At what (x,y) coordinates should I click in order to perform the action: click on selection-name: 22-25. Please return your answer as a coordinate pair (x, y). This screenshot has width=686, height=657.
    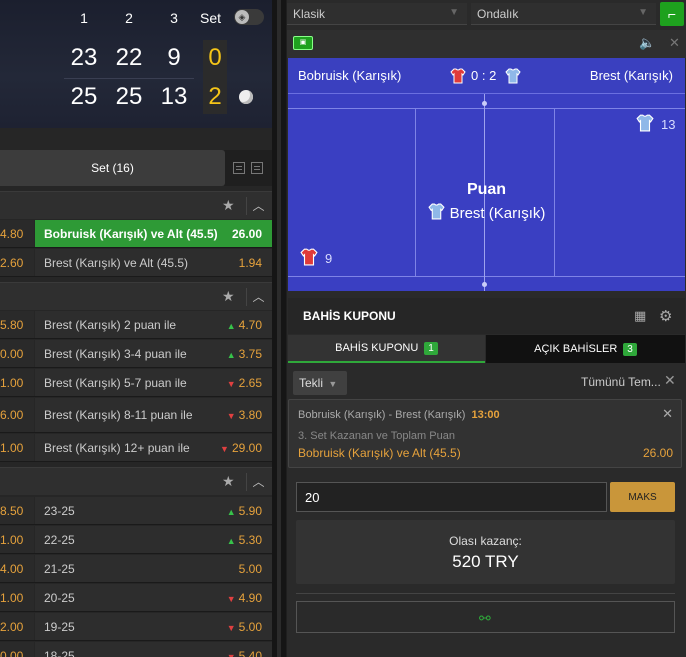
    Looking at the image, I should click on (59, 539).